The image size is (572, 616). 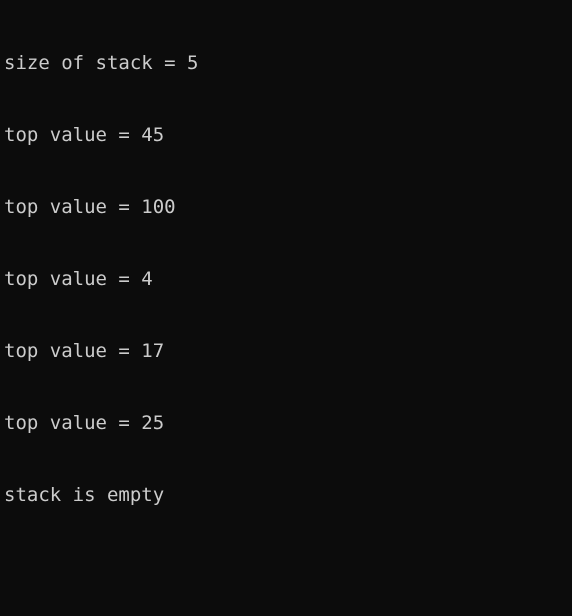 I want to click on output-line: size of stack = 5, so click(x=101, y=63).